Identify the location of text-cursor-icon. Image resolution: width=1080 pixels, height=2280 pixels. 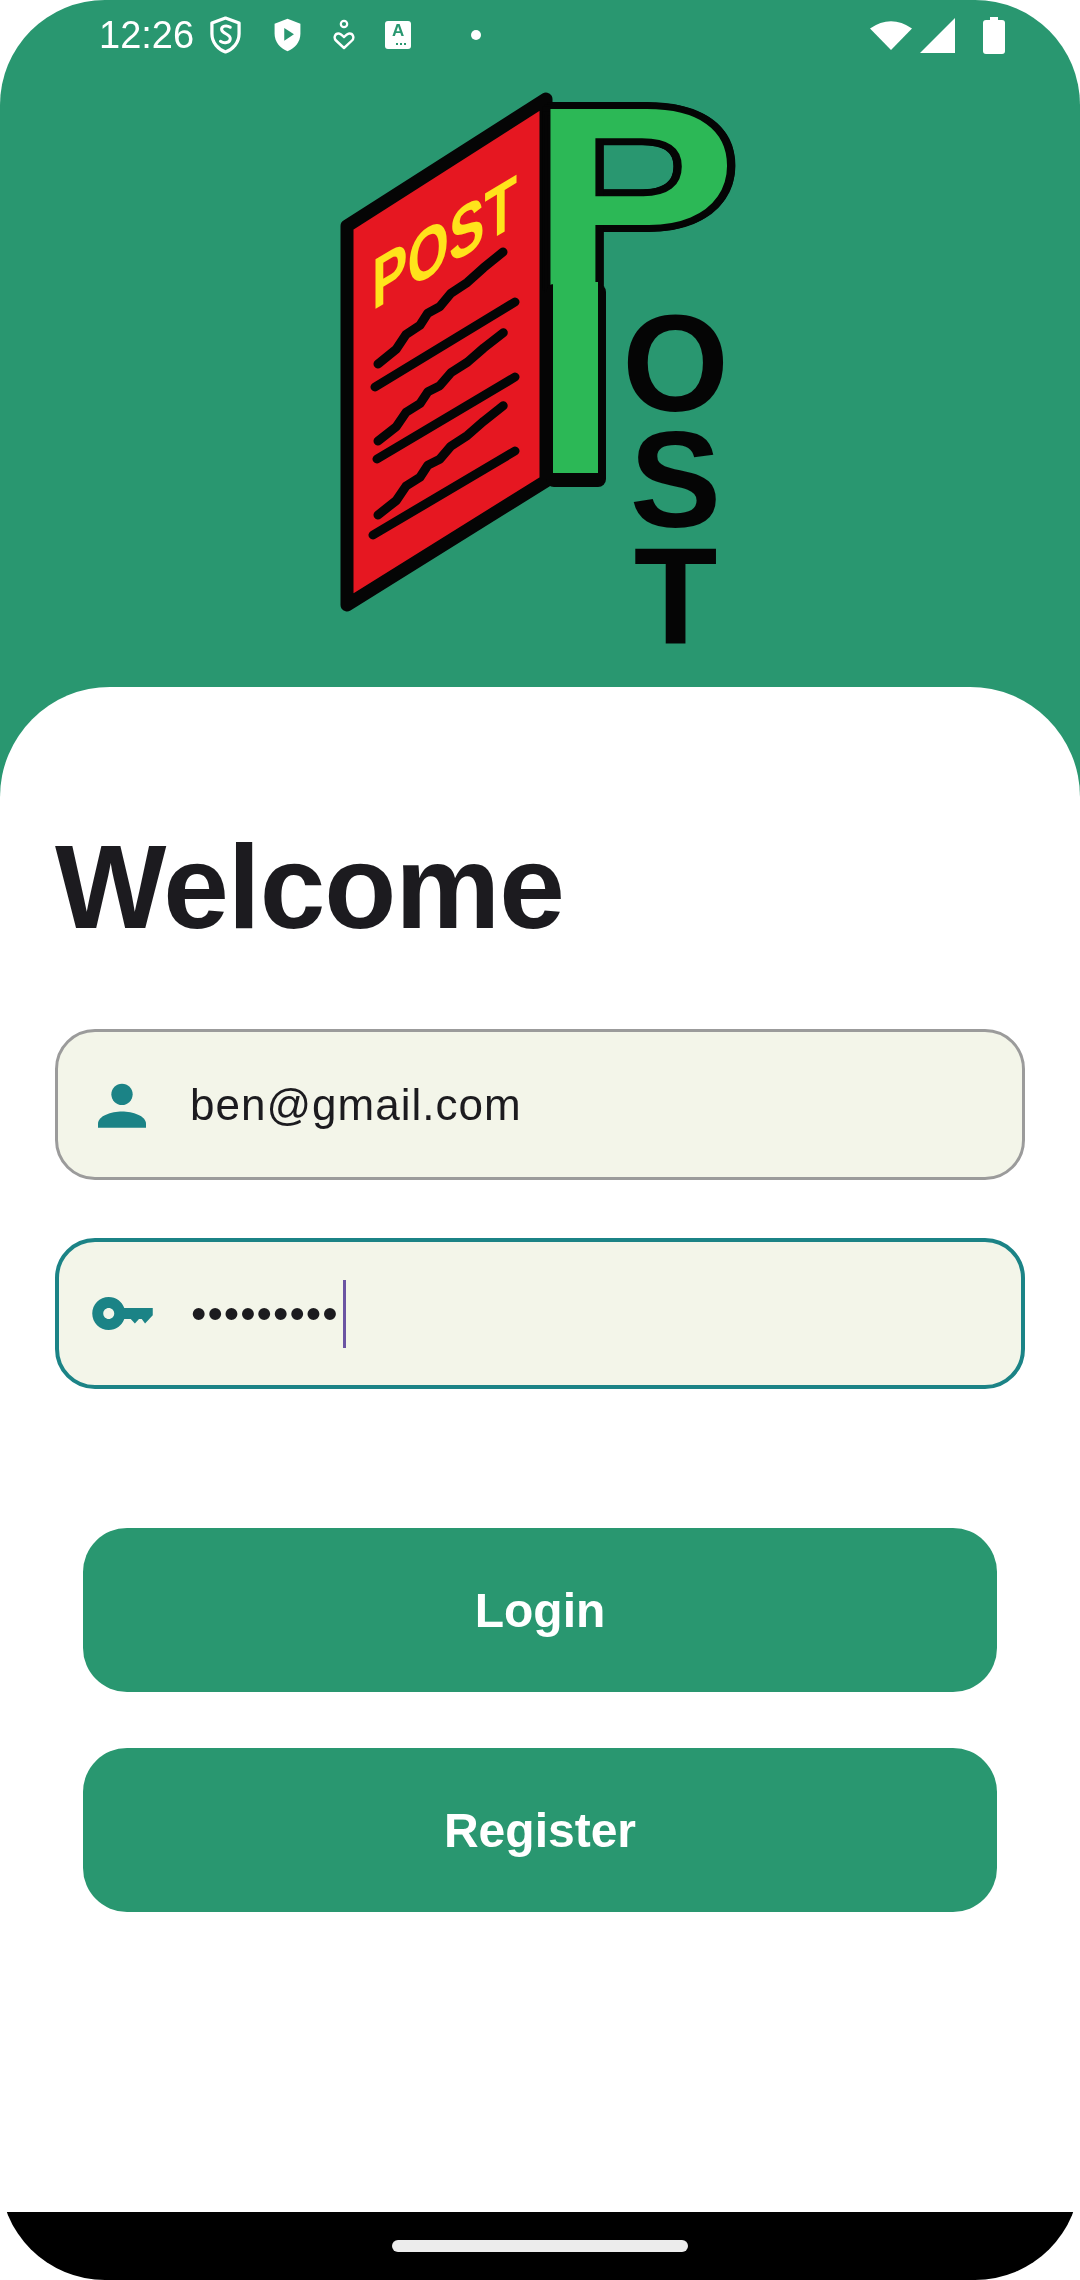
(344, 1313).